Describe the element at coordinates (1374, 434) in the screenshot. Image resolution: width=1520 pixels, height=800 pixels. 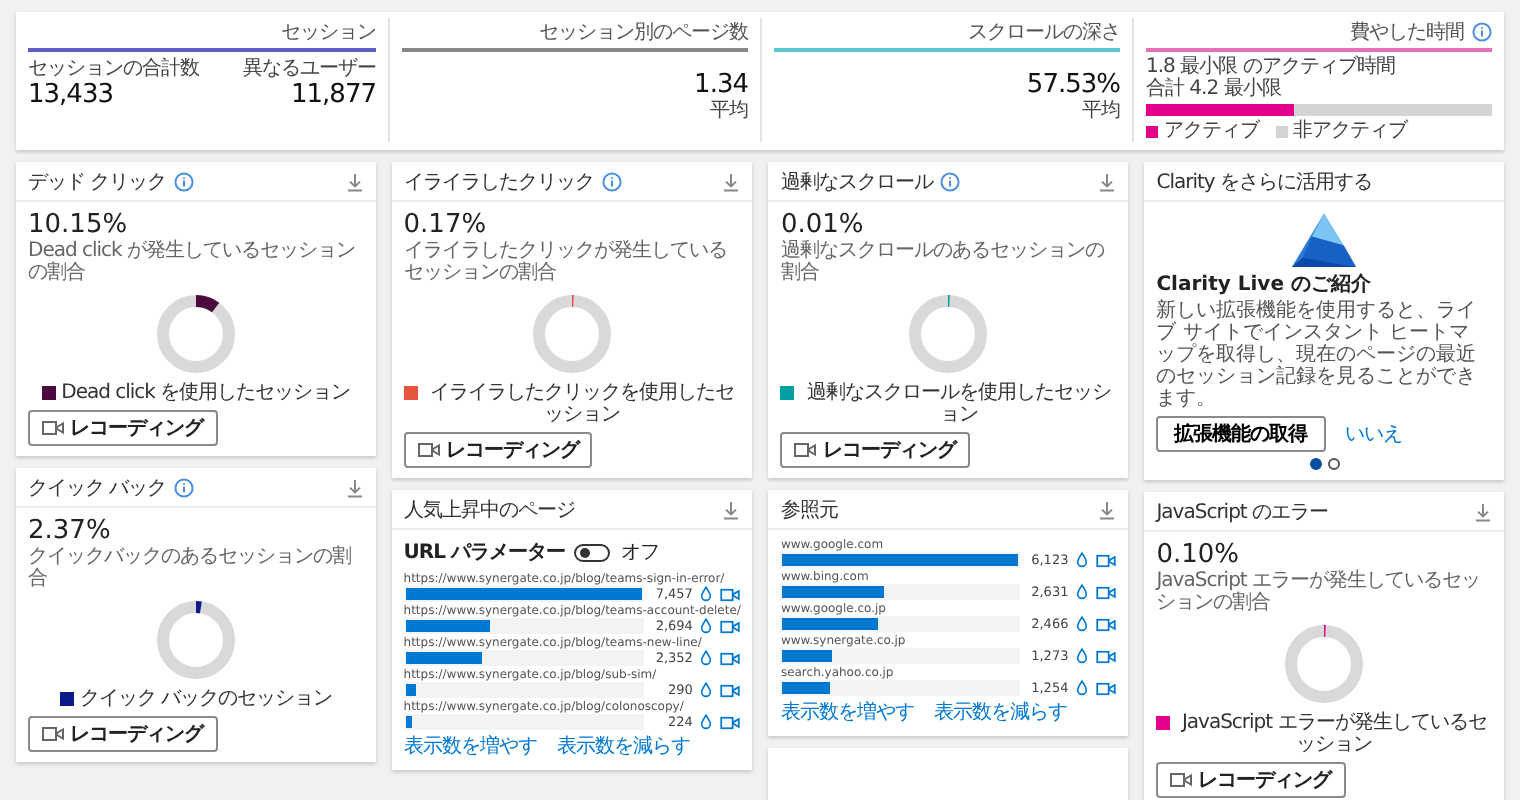
I see `dismiss-link: いいえ` at that location.